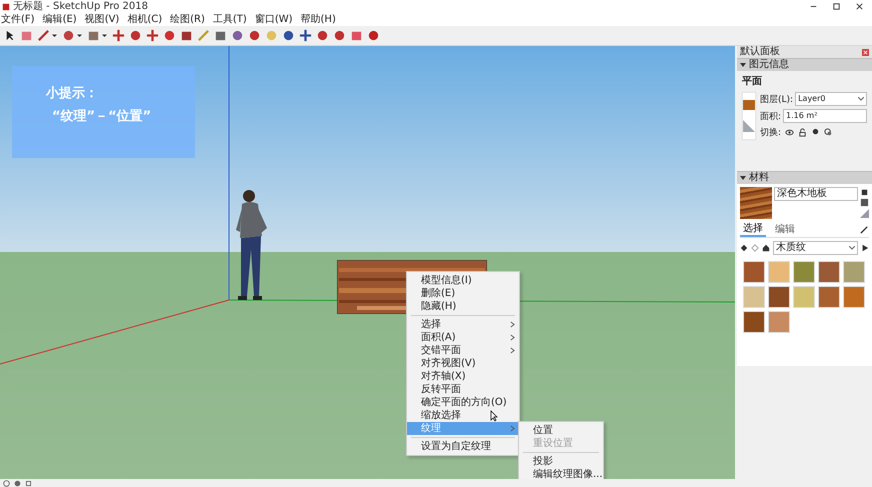  I want to click on section-title: 图元信息, so click(769, 65).